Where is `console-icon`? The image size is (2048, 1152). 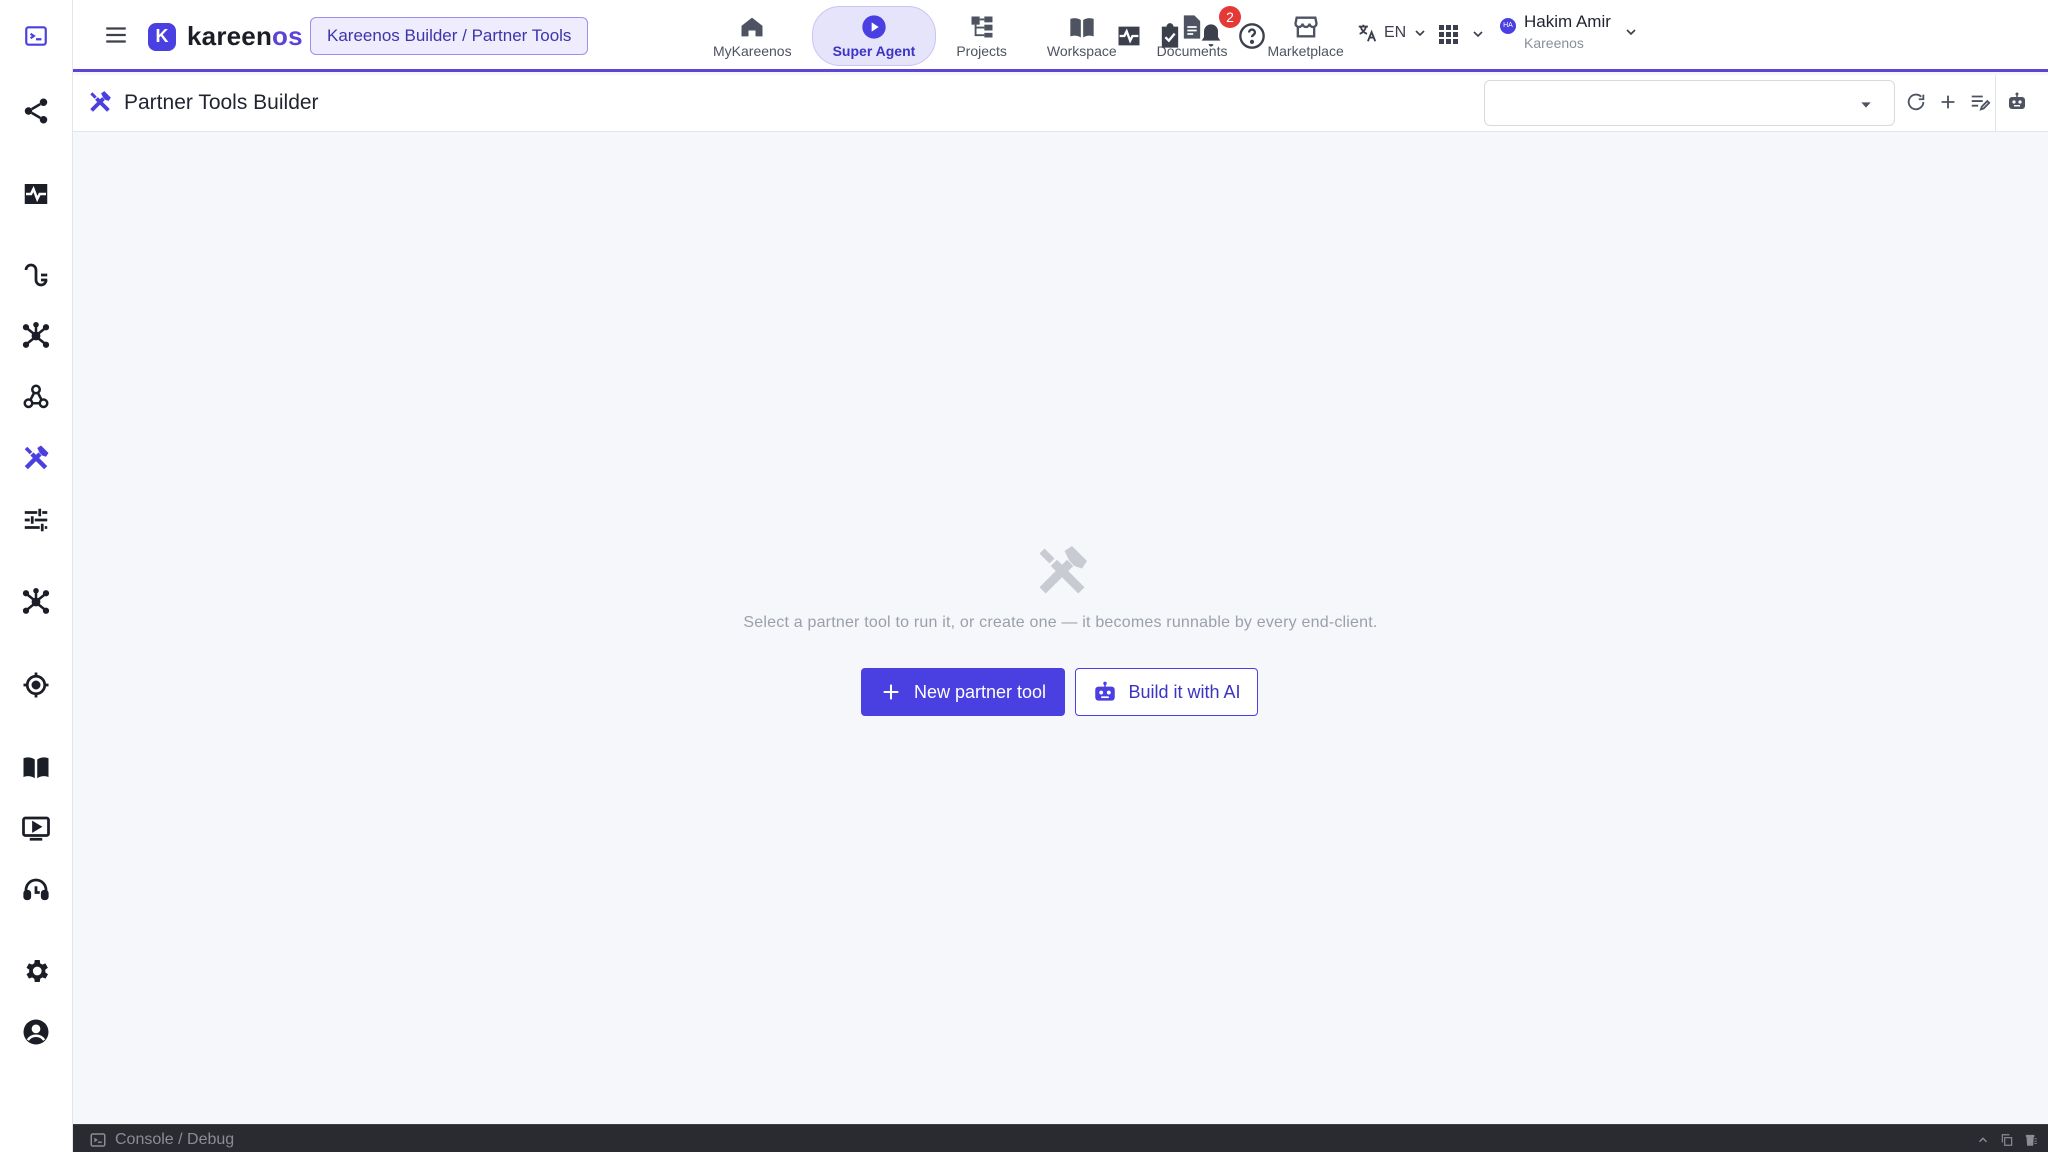
console-icon is located at coordinates (36, 36).